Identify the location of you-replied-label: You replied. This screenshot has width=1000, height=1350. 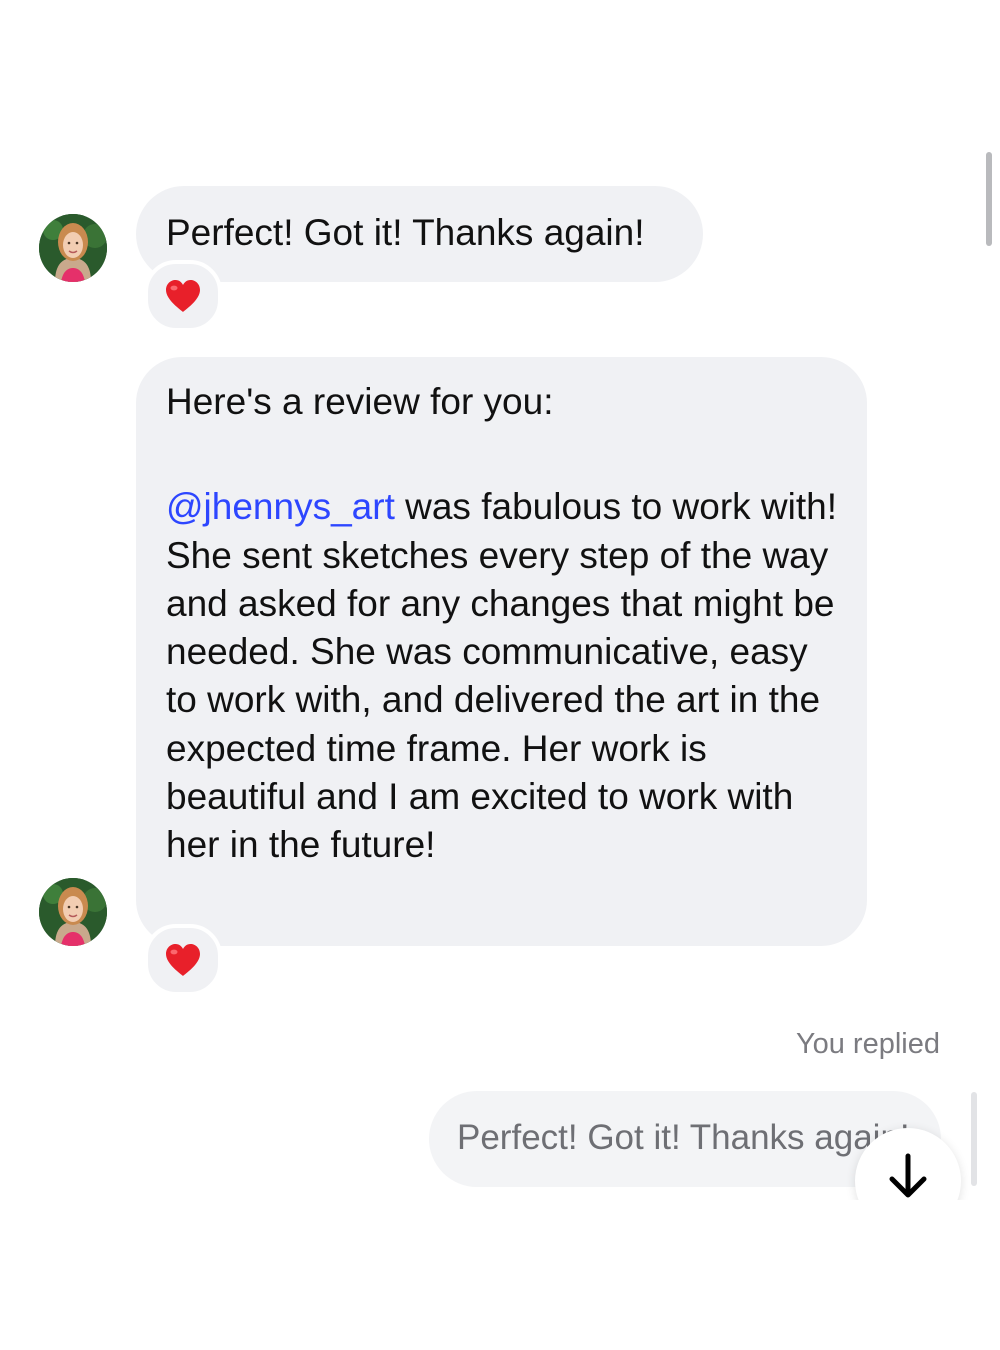
(867, 1044).